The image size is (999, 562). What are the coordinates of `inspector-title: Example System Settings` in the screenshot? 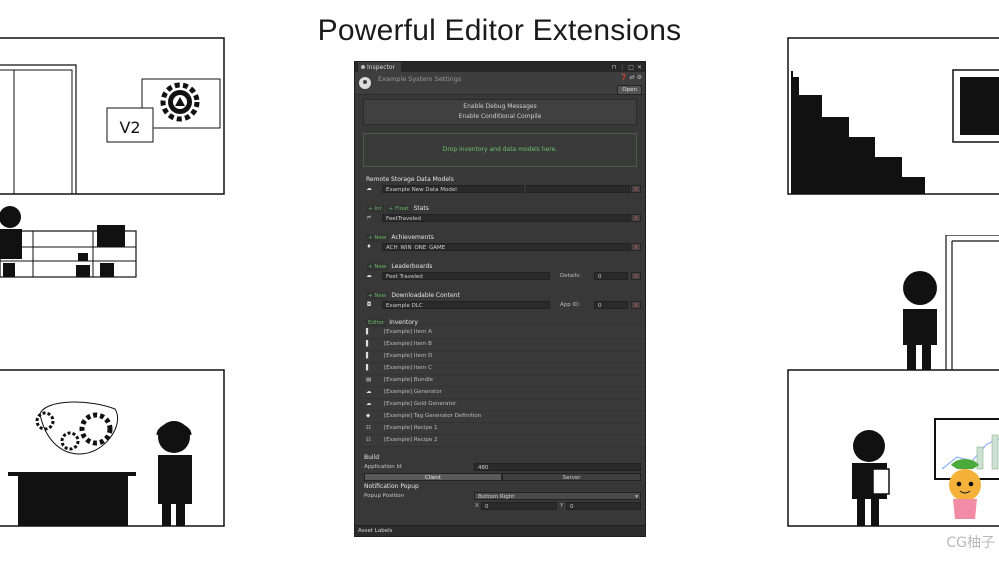 It's located at (420, 79).